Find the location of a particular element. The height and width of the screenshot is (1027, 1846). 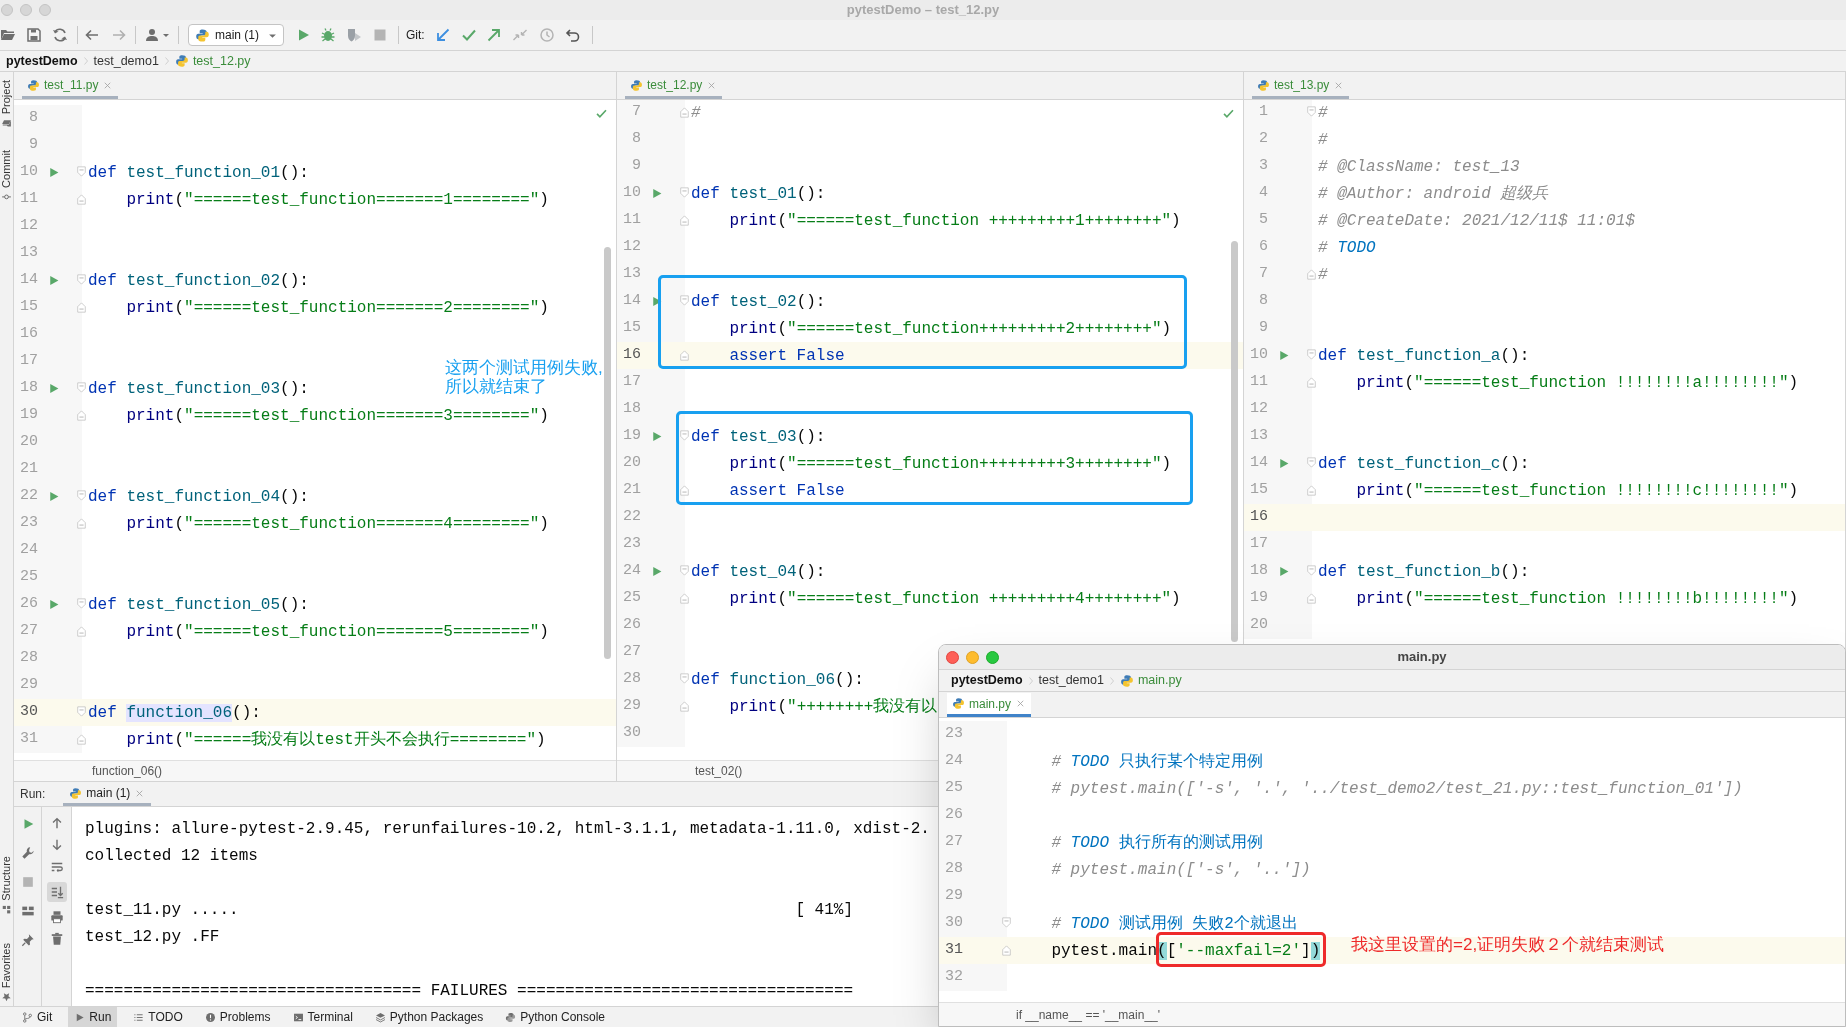

tool-window-tab: Project is located at coordinates (7, 104).